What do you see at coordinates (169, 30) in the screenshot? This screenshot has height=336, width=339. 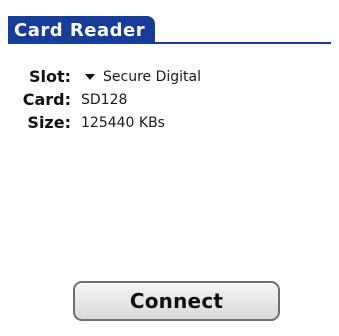 I see `title-bar: Card Reader` at bounding box center [169, 30].